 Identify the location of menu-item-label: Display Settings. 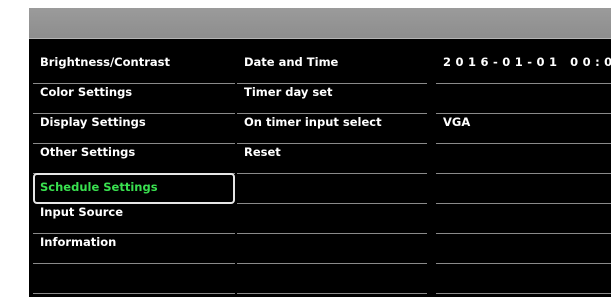
(93, 122).